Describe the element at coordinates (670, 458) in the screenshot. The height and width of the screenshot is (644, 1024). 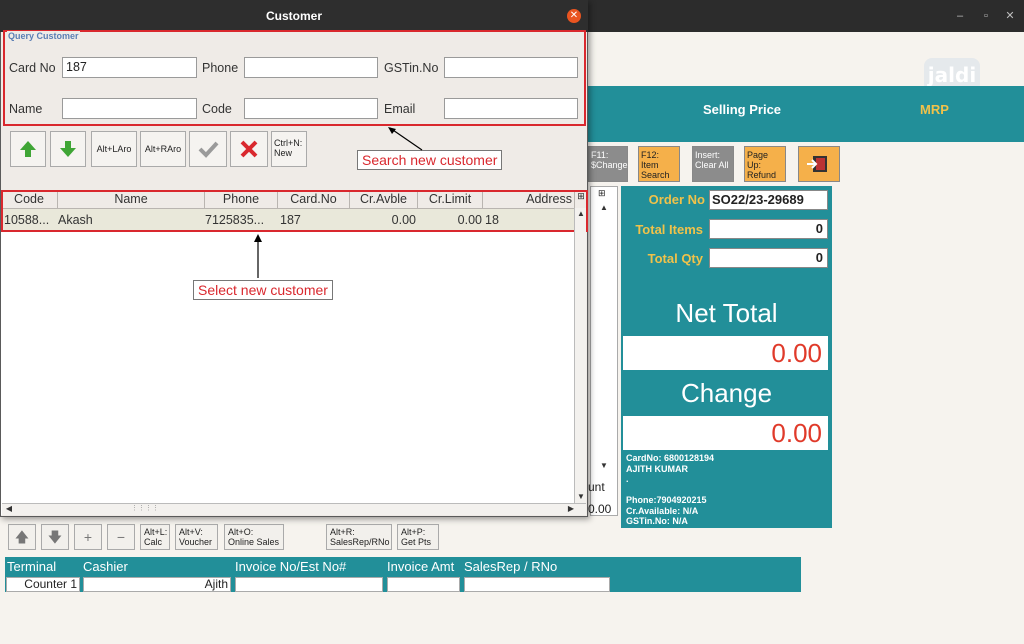
I see `customer-card-no: CardNo: 6800128194` at that location.